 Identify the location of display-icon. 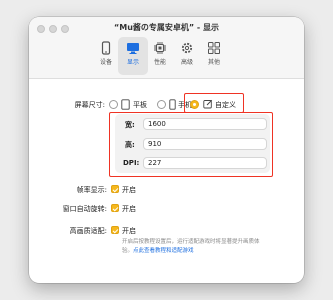
(133, 48).